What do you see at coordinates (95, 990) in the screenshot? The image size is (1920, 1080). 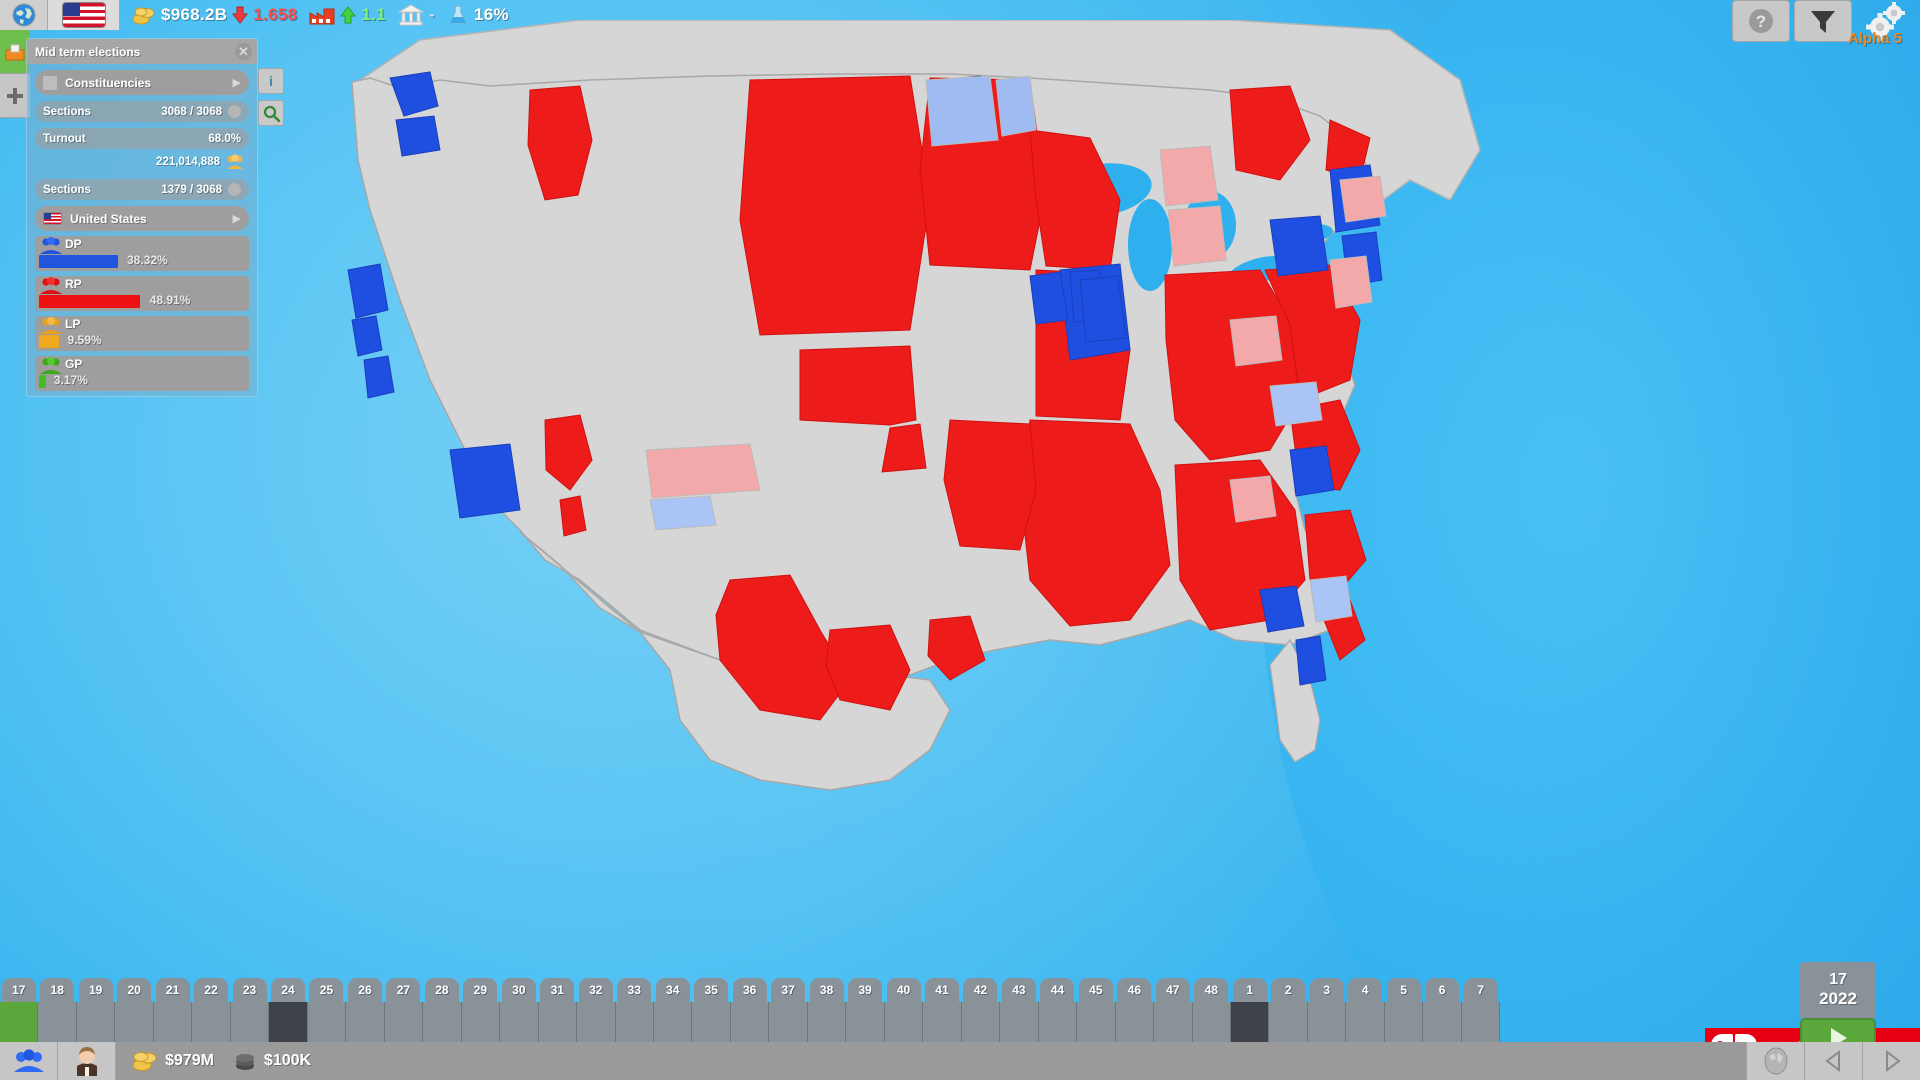 I see `timeline-week-tab: 19` at bounding box center [95, 990].